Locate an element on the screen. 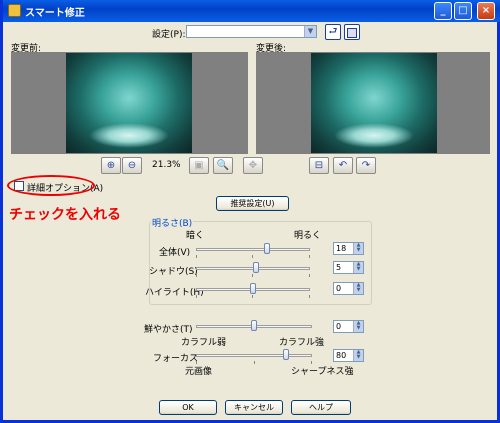 The width and height of the screenshot is (500, 423). zoom-tool-button: 🔍 is located at coordinates (223, 165).